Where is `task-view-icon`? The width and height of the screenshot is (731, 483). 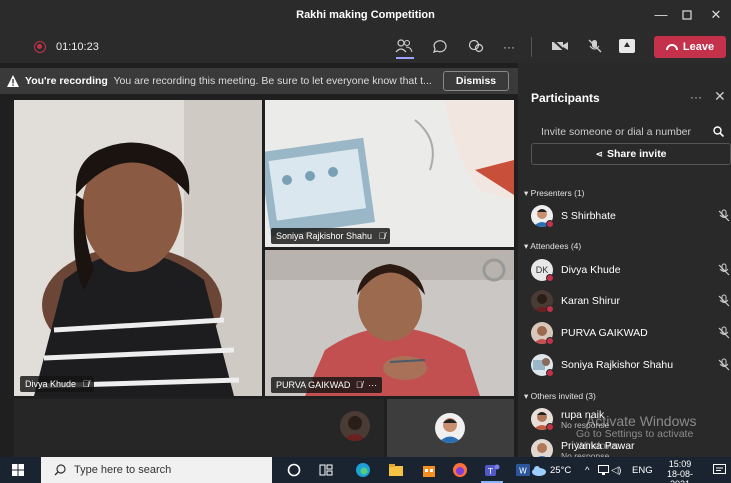
task-view-icon is located at coordinates (326, 470).